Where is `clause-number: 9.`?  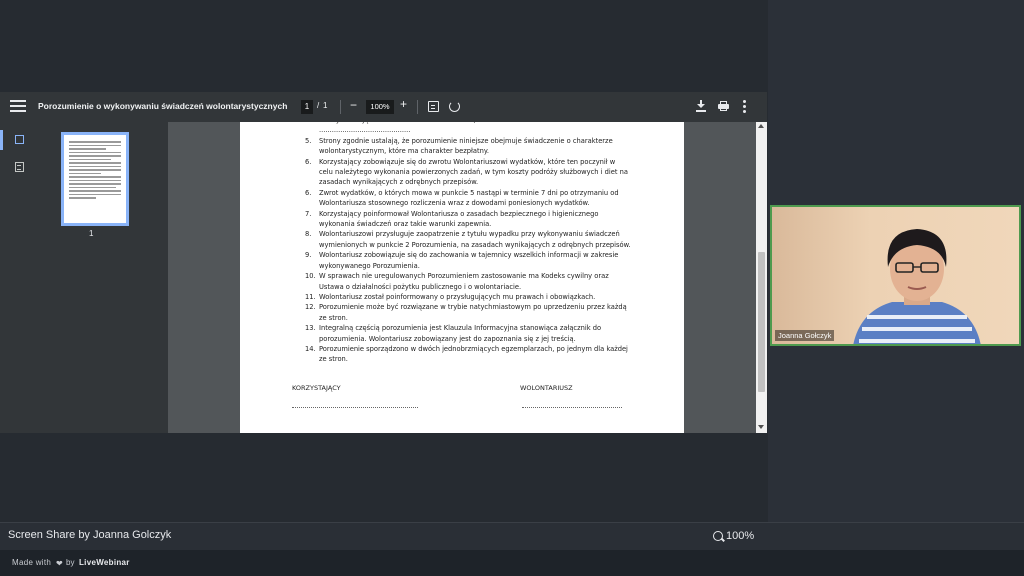
clause-number: 9. is located at coordinates (308, 255).